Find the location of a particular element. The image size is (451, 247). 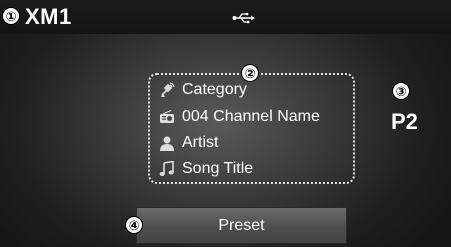

artist-row: Artist is located at coordinates (188, 143).